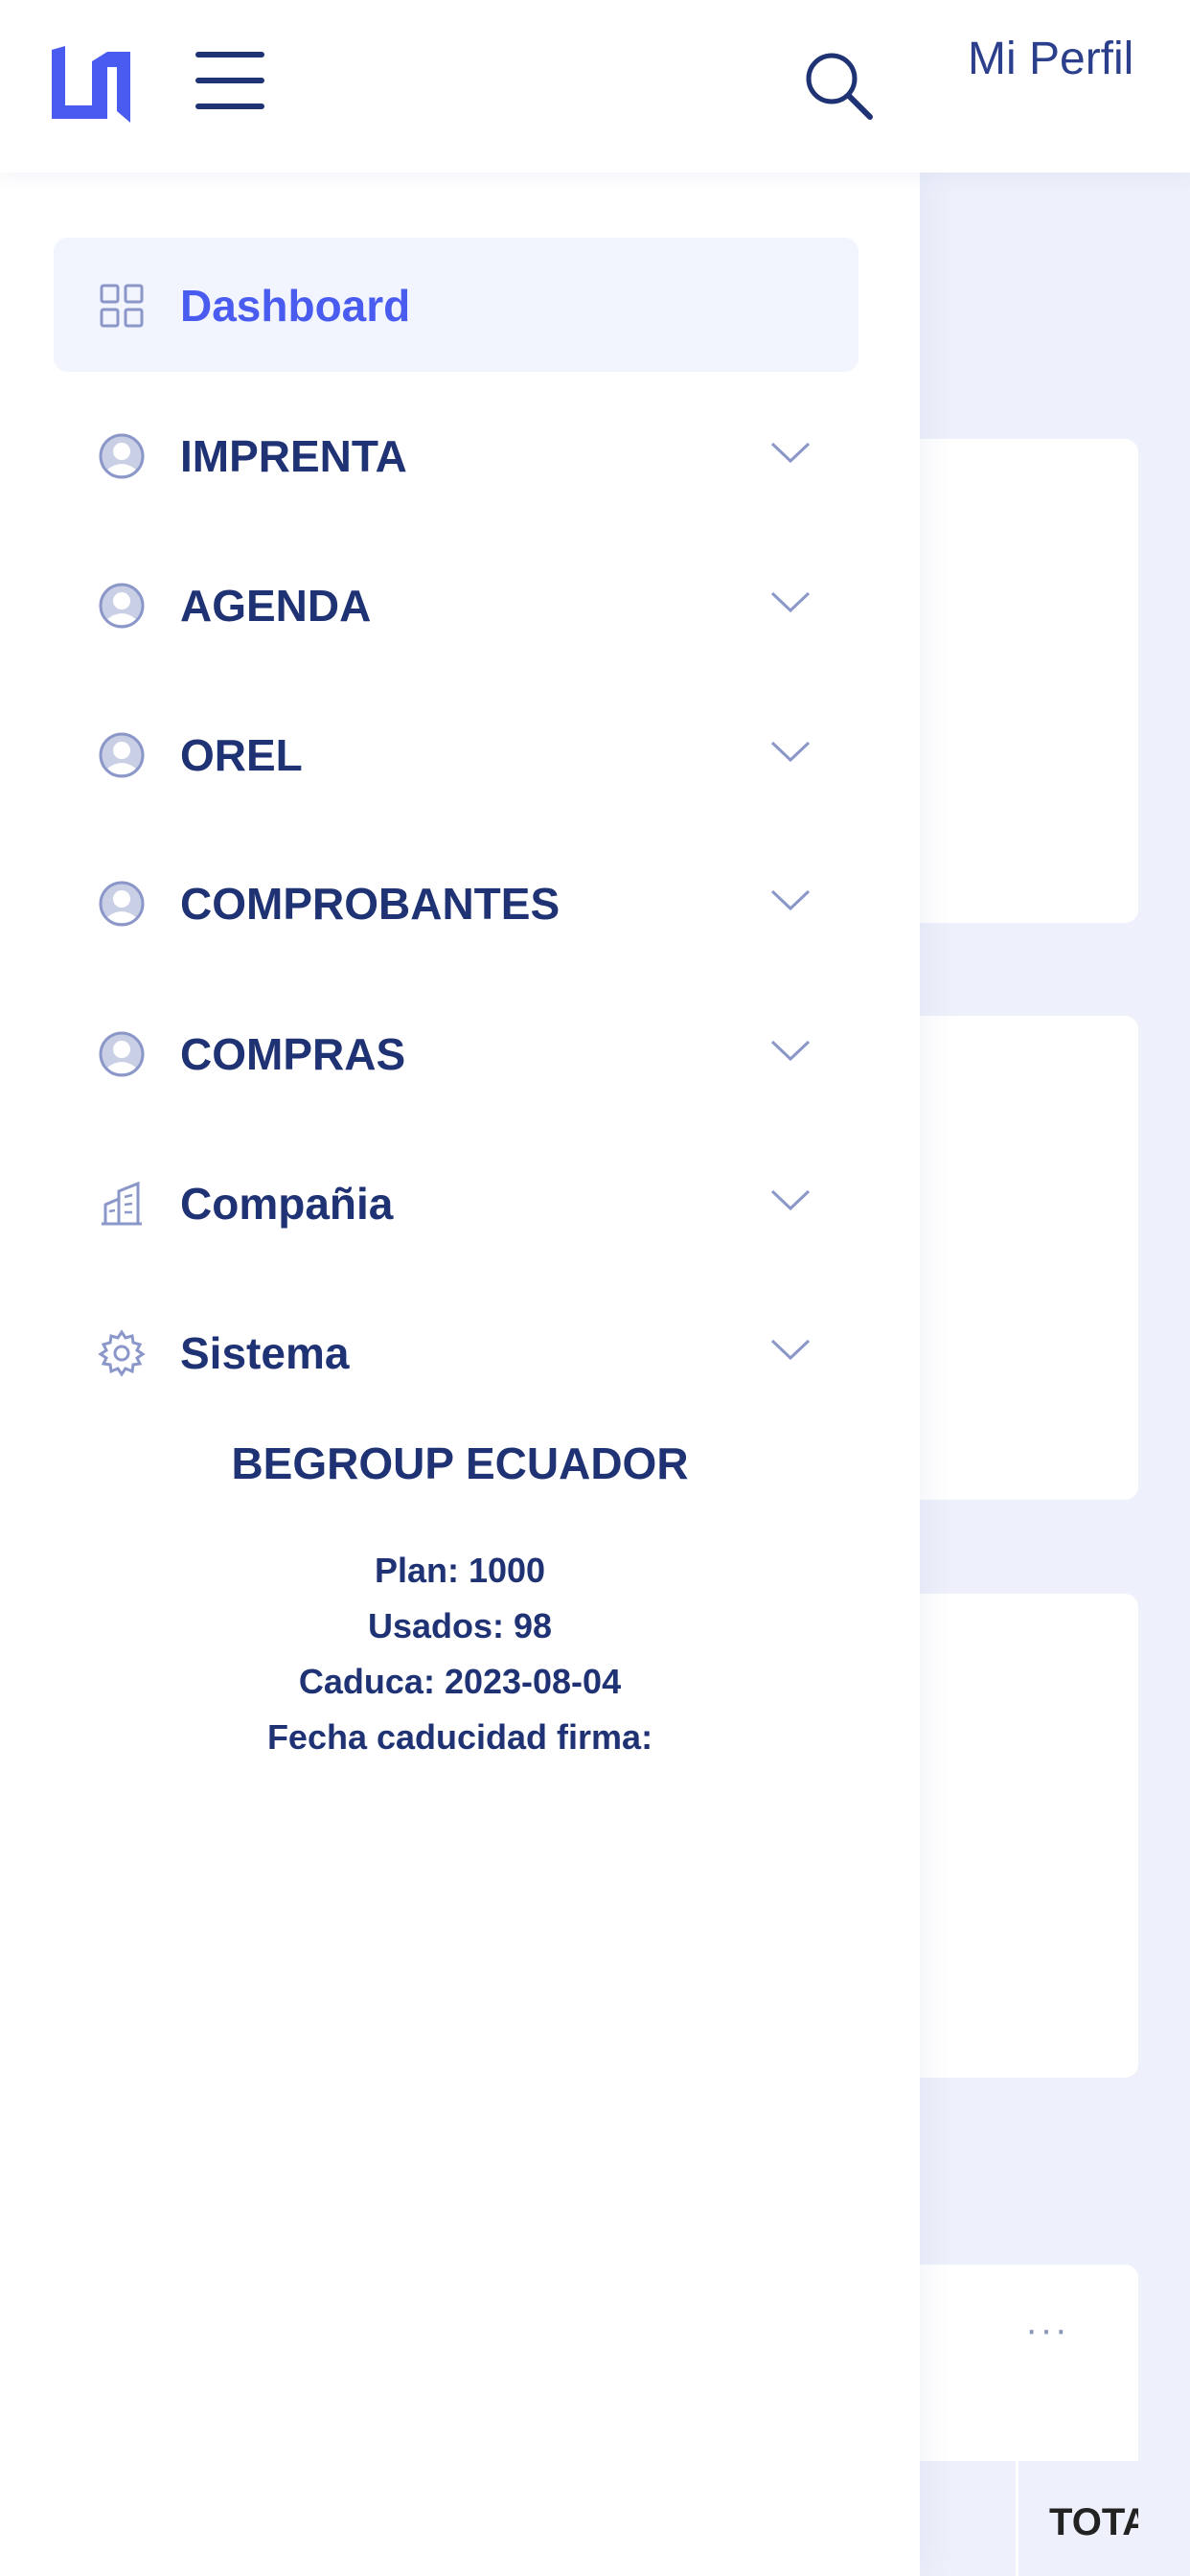 The height and width of the screenshot is (2576, 1190). I want to click on sidebar-item-sistema: Sistema, so click(456, 1352).